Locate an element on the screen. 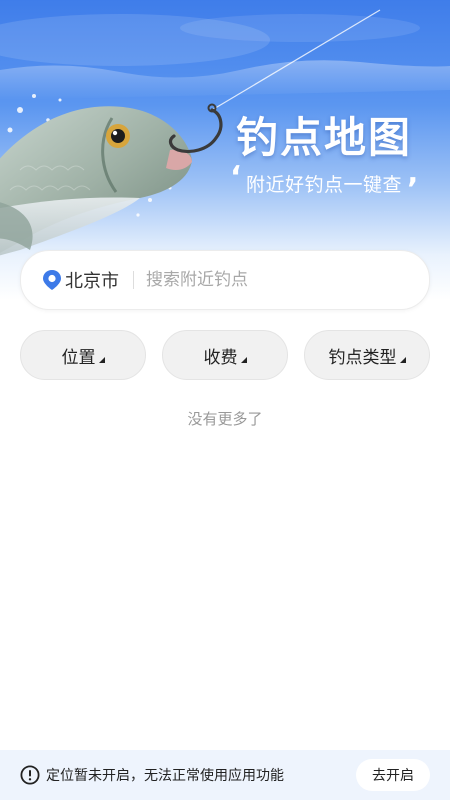 This screenshot has height=800, width=450. search-bar: 北京市 is located at coordinates (225, 280).